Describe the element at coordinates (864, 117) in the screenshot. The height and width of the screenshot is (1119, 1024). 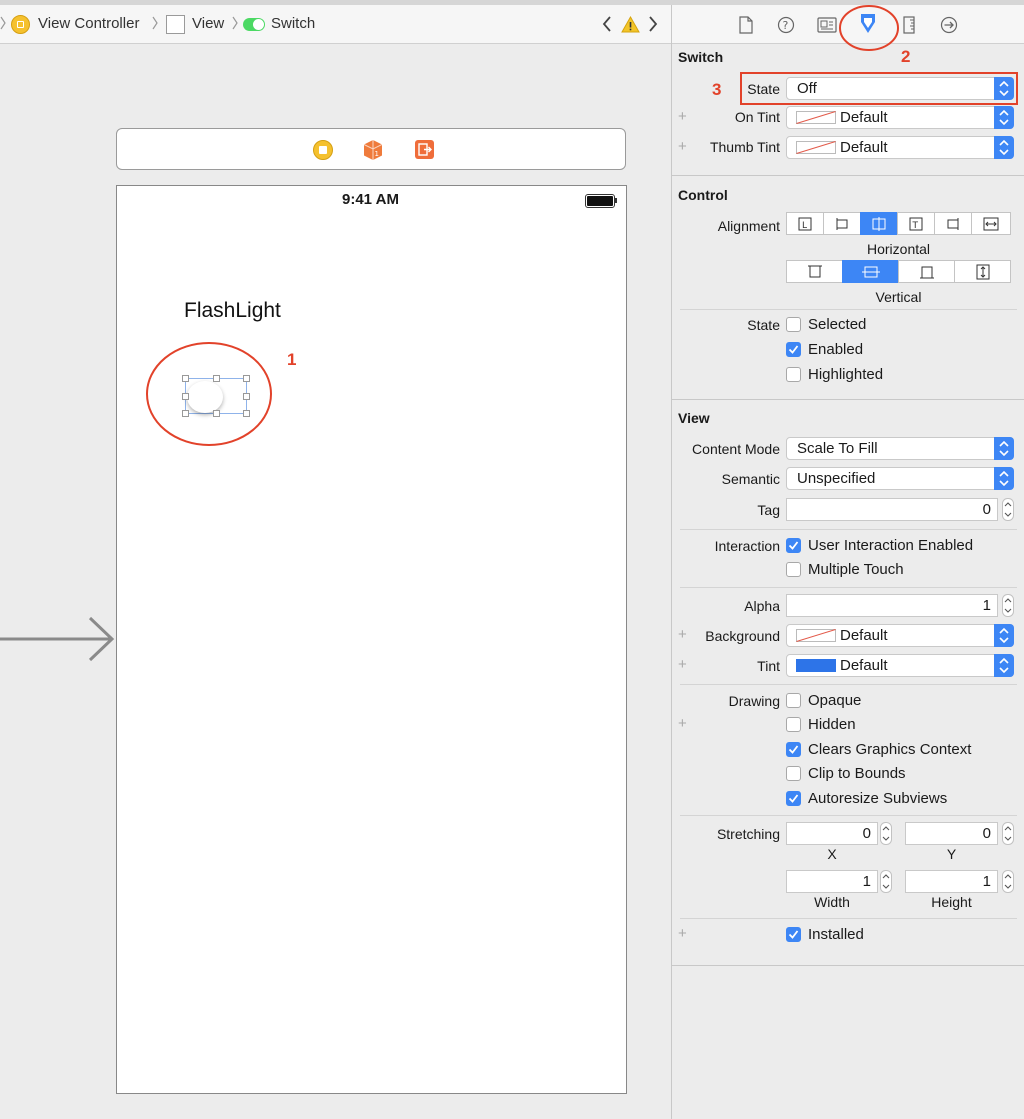
I see `on-tint-value: Default` at that location.